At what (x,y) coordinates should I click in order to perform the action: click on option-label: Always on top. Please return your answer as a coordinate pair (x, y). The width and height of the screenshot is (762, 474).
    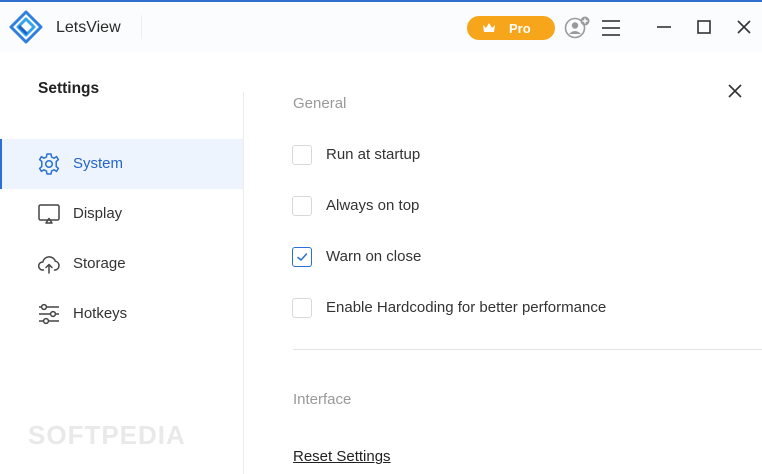
    Looking at the image, I should click on (373, 205).